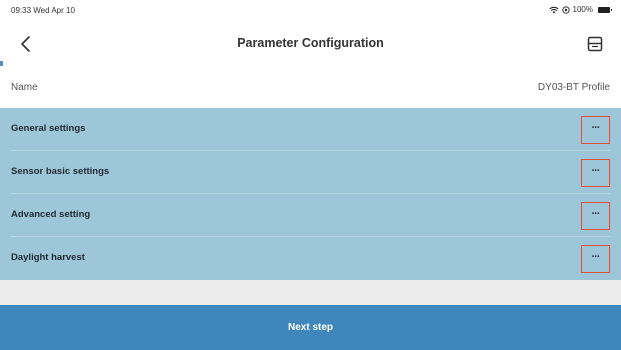 This screenshot has width=621, height=350. I want to click on next-step-button: Next step, so click(310, 327).